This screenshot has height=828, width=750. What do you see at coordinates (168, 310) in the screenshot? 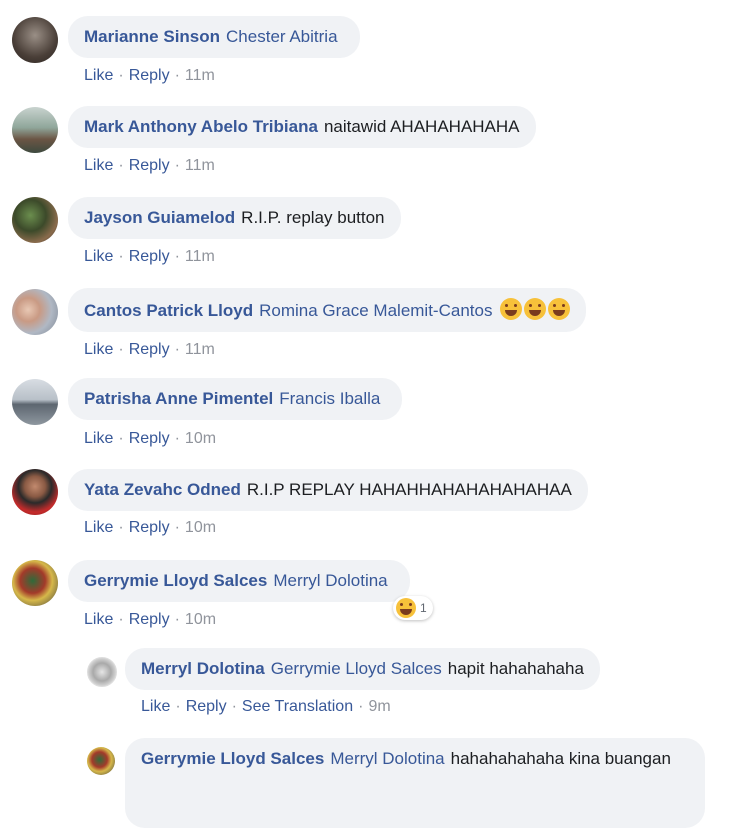
I see `comment-author: Cantos Patrick Lloyd` at bounding box center [168, 310].